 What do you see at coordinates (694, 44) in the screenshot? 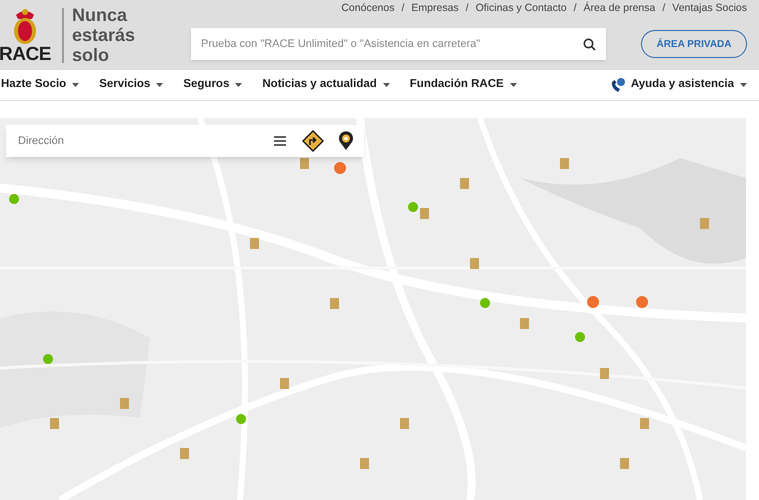
I see `private-area-button: ÁREA PRIVADA` at bounding box center [694, 44].